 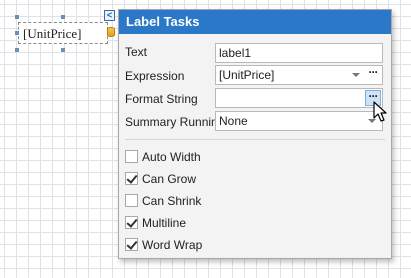 I want to click on label-control-text: [UnitPrice], so click(x=52, y=33).